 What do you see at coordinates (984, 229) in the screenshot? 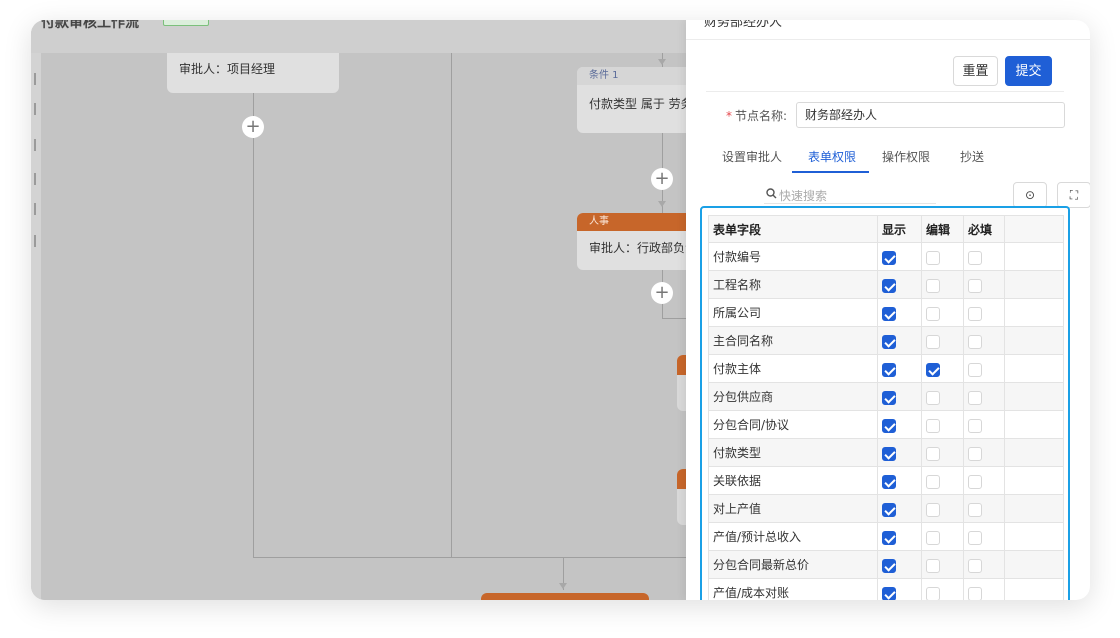
I see `column-header-required: 必填` at bounding box center [984, 229].